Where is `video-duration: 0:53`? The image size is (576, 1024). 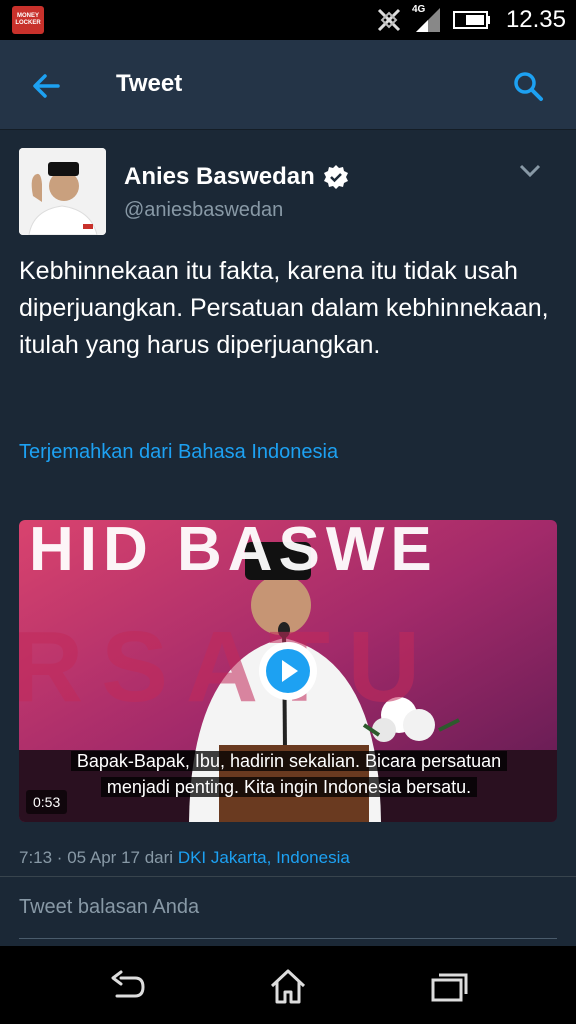 video-duration: 0:53 is located at coordinates (47, 802).